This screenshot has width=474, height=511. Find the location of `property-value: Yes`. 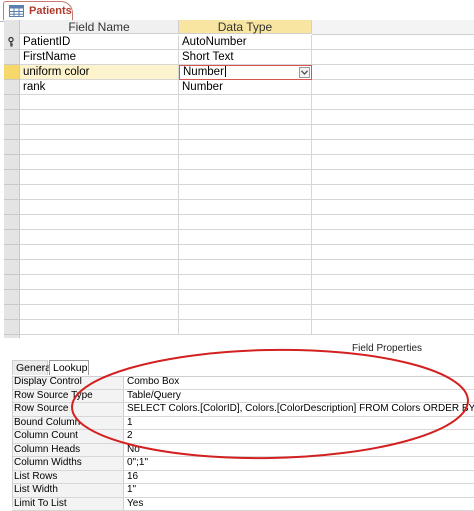

property-value: Yes is located at coordinates (299, 504).